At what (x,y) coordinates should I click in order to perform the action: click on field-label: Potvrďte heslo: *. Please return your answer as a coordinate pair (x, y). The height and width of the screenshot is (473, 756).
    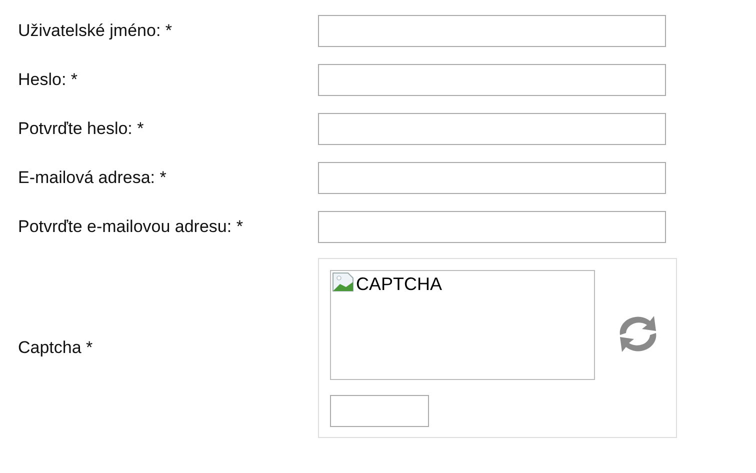
    Looking at the image, I should click on (81, 129).